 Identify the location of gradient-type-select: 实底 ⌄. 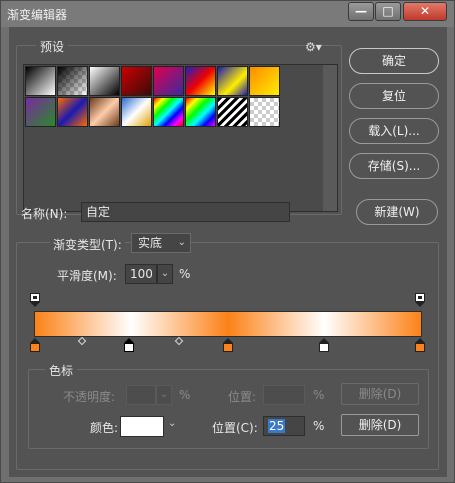
(161, 243).